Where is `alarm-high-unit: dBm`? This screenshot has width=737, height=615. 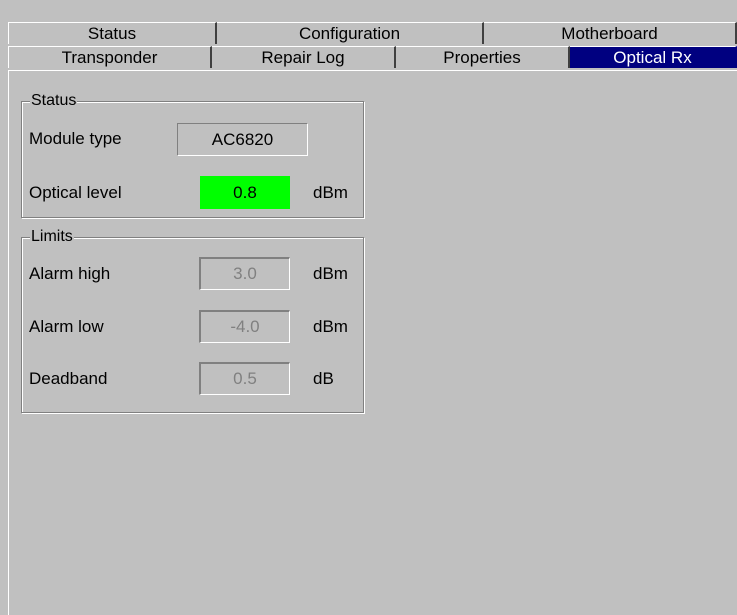 alarm-high-unit: dBm is located at coordinates (330, 273).